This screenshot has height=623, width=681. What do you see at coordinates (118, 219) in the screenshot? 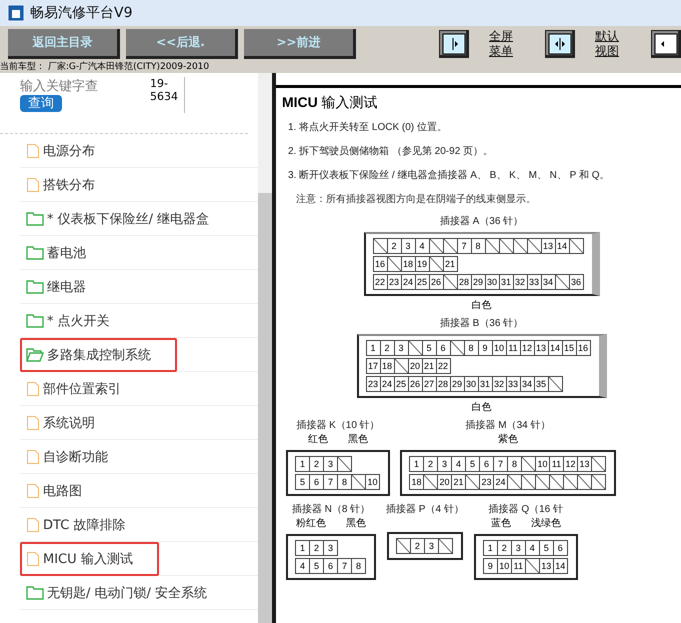
I see `tree-item: * 仪表板下保险丝/ 继电器盒` at bounding box center [118, 219].